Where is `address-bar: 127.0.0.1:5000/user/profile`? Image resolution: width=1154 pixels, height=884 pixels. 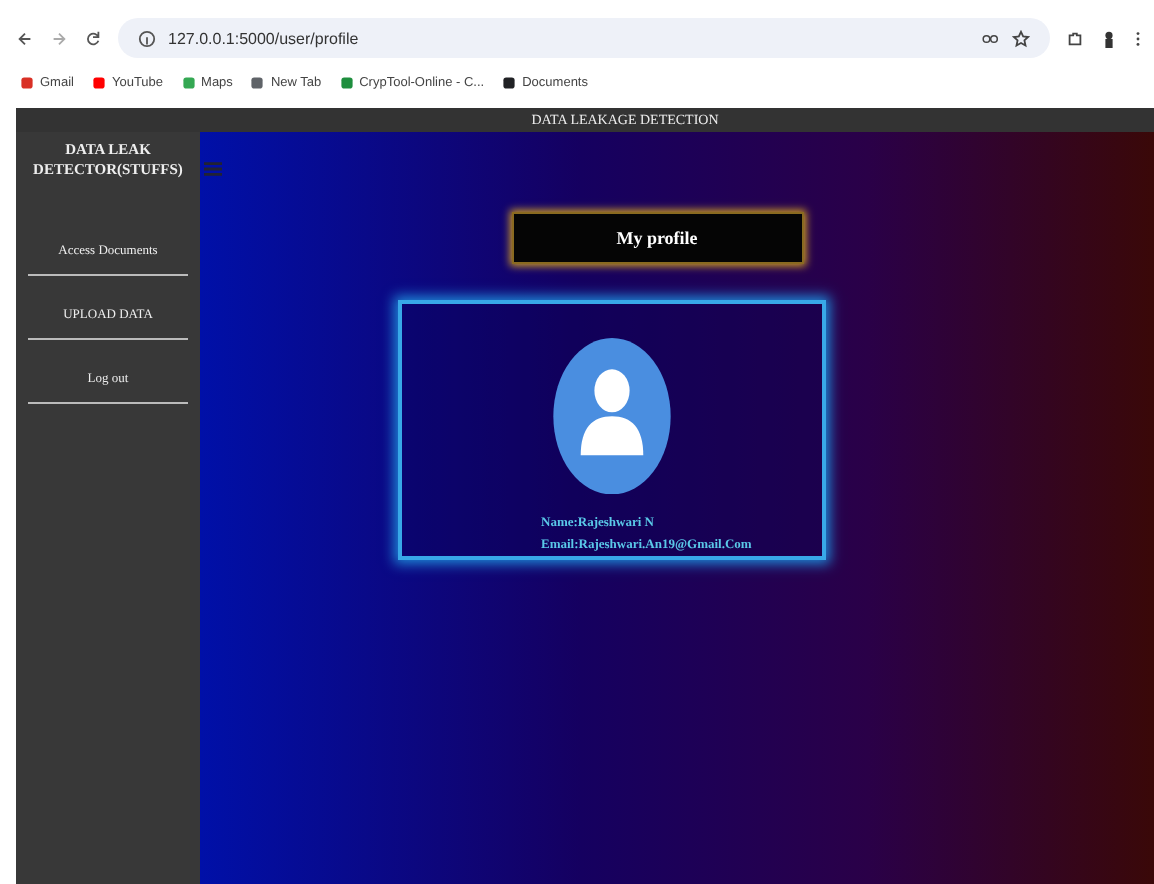 address-bar: 127.0.0.1:5000/user/profile is located at coordinates (584, 38).